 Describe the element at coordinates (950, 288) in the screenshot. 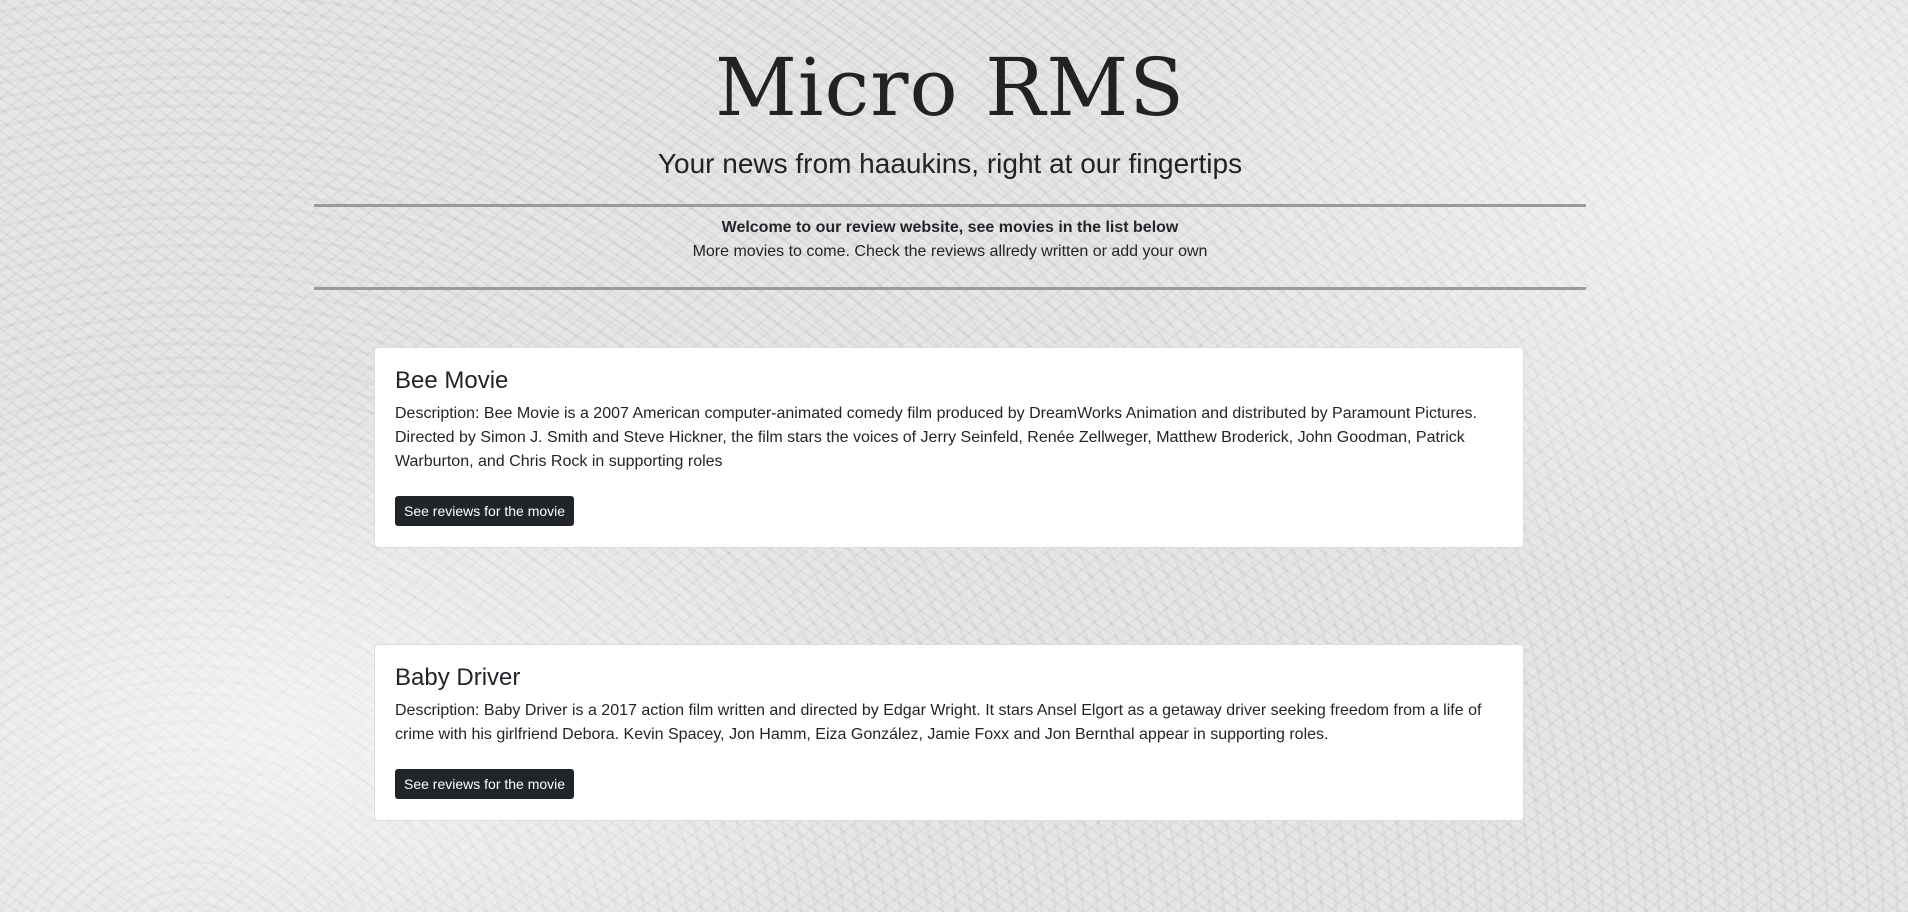

I see `bottom-divider` at that location.